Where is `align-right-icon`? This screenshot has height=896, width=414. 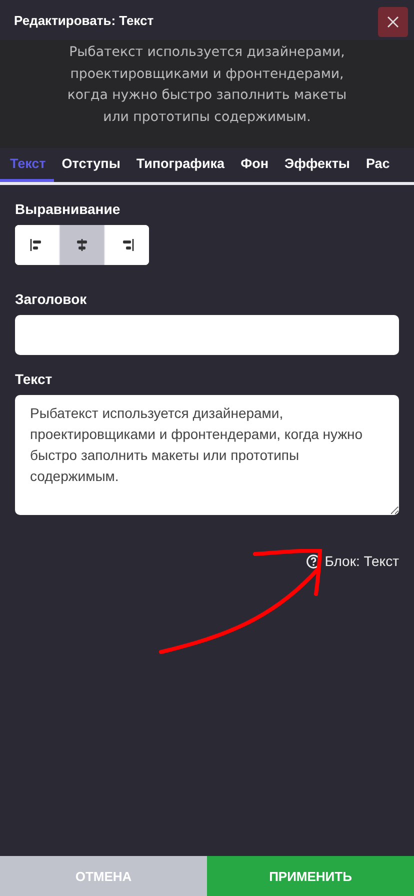 align-right-icon is located at coordinates (127, 245).